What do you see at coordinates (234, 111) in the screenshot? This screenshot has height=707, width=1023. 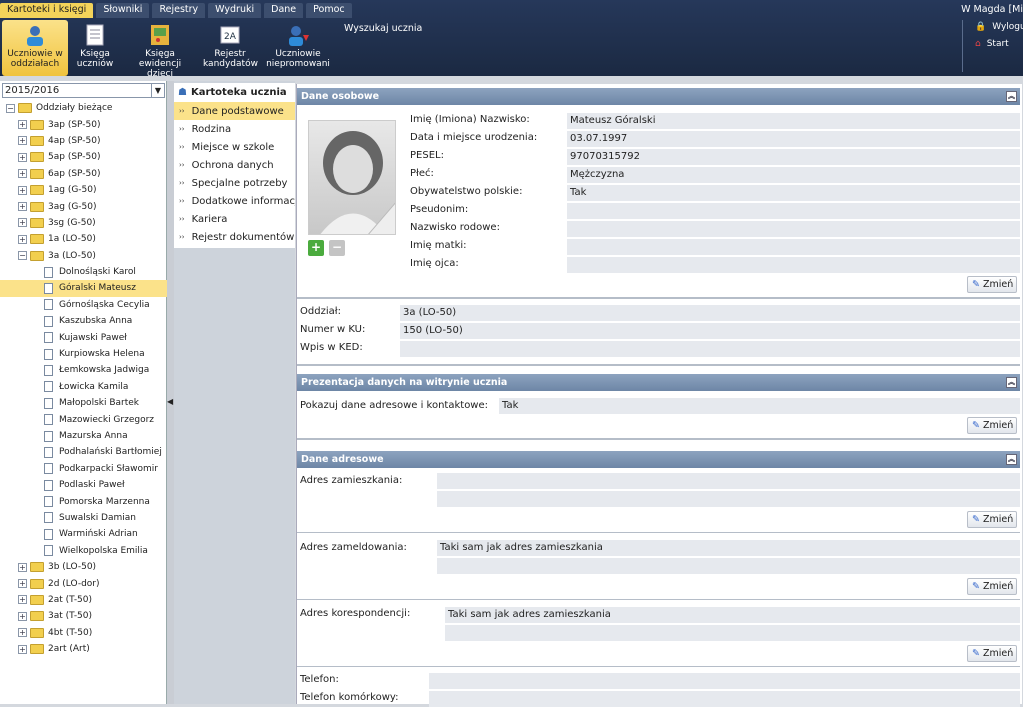 I see `nav-item: ›› Dane podstawowe` at bounding box center [234, 111].